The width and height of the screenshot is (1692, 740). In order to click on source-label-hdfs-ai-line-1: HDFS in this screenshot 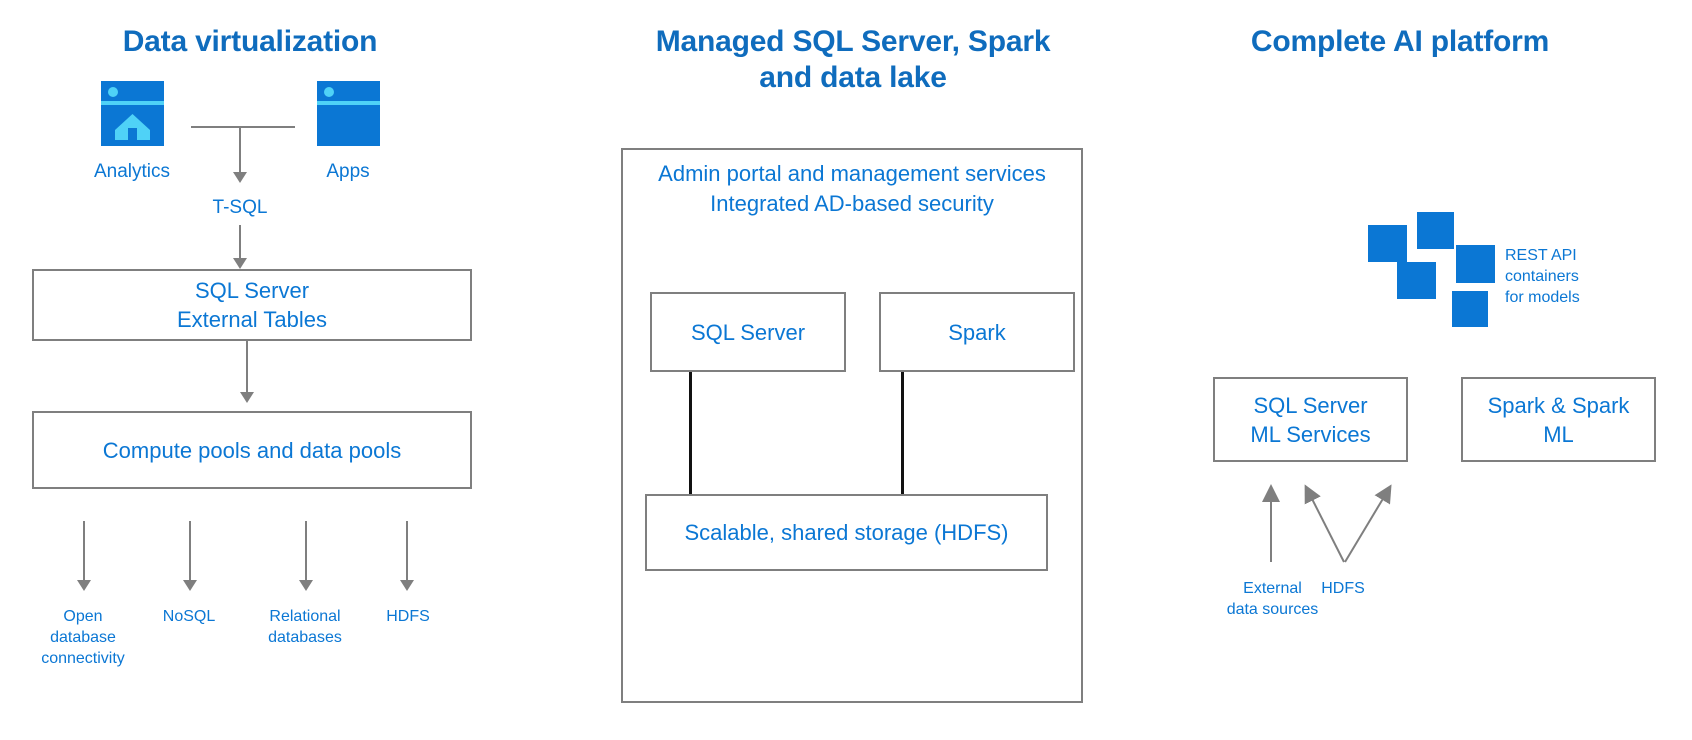, I will do `click(1343, 588)`.